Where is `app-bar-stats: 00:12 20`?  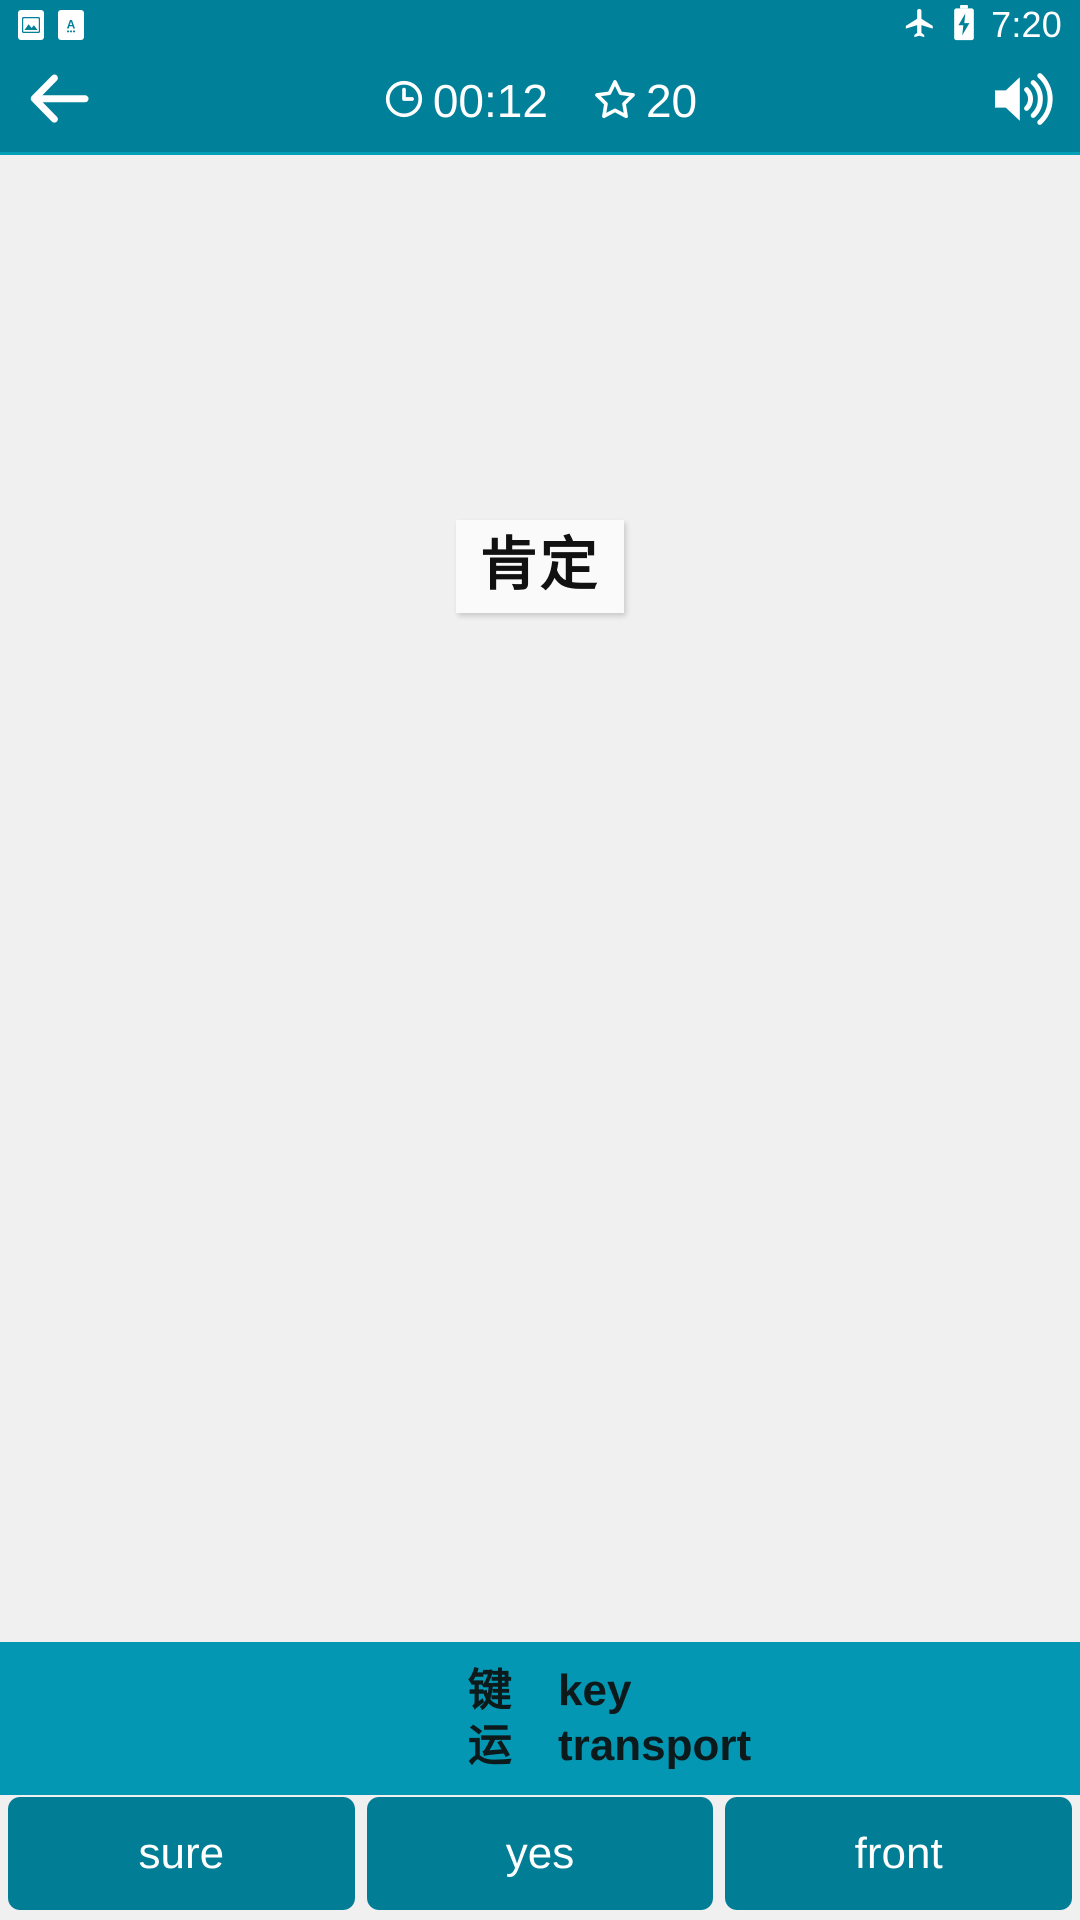 app-bar-stats: 00:12 20 is located at coordinates (540, 101).